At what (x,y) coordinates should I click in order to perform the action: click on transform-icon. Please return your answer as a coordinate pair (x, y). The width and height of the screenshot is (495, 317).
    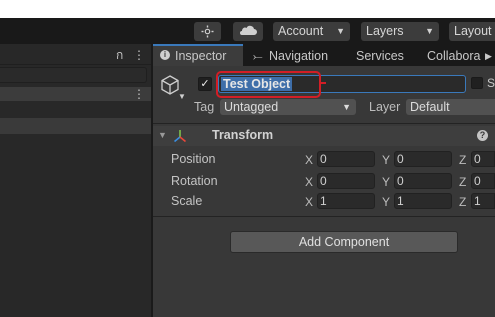
    Looking at the image, I should click on (180, 136).